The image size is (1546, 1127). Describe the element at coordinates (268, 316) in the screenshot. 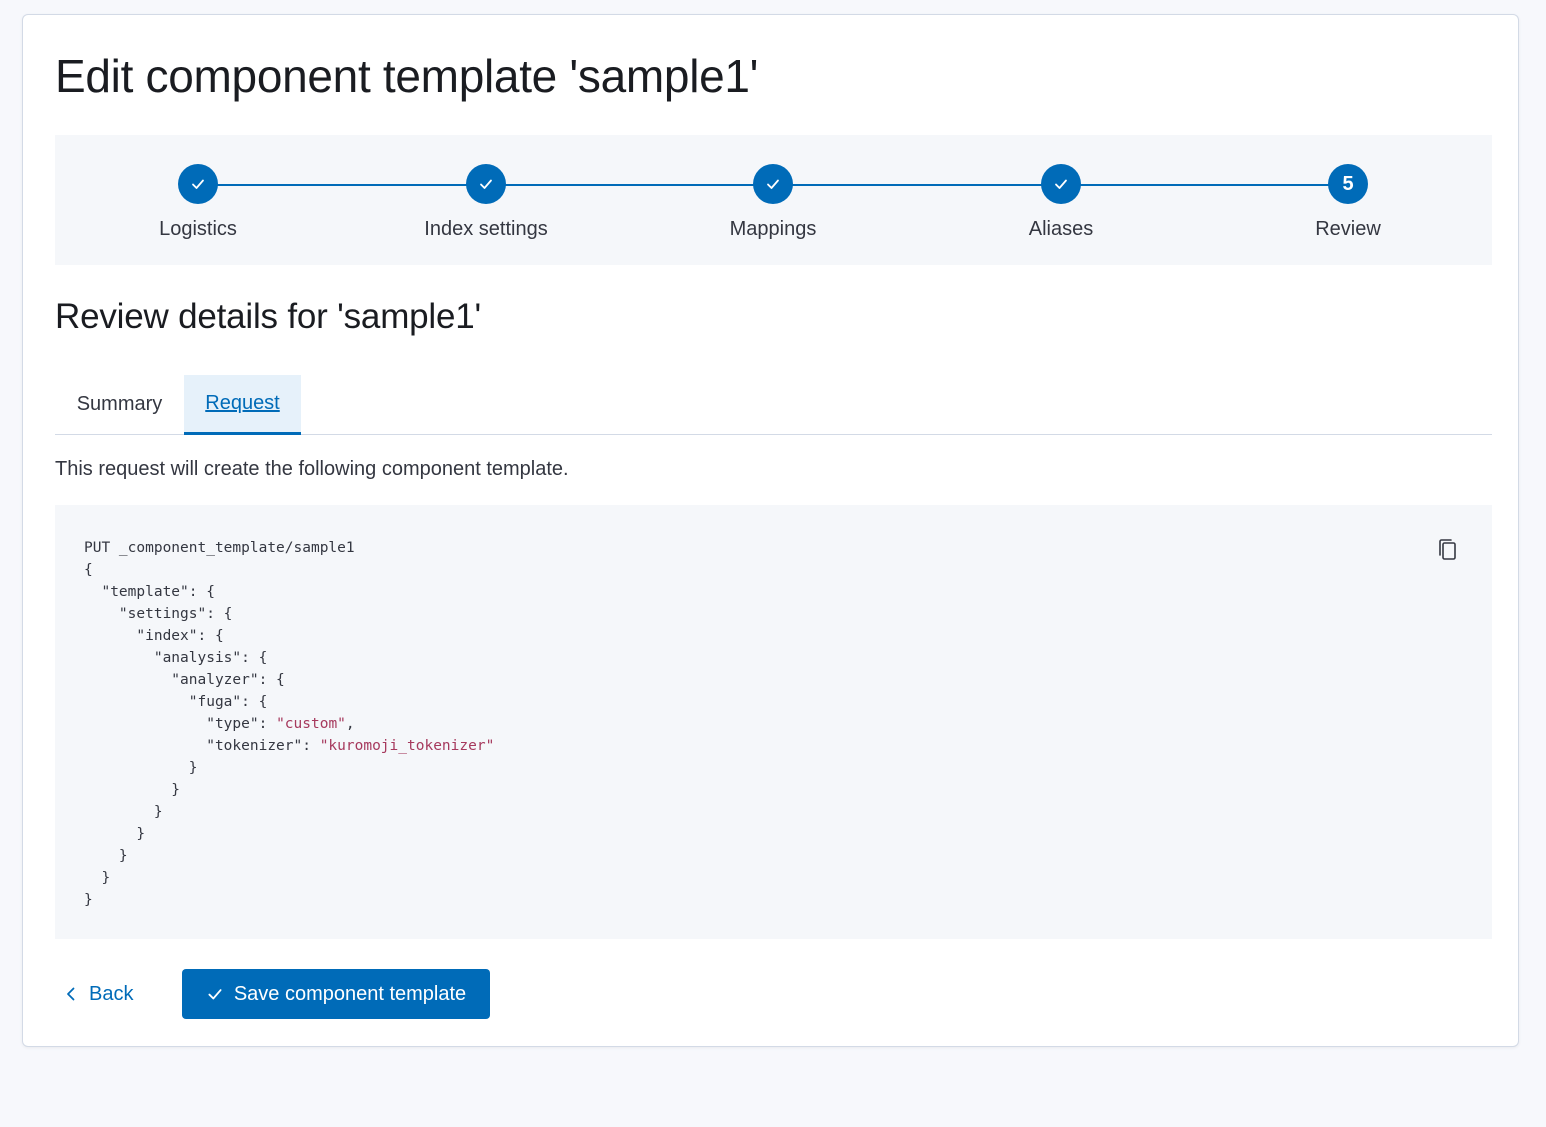

I see `review-title: Review details for 'sample1'` at that location.